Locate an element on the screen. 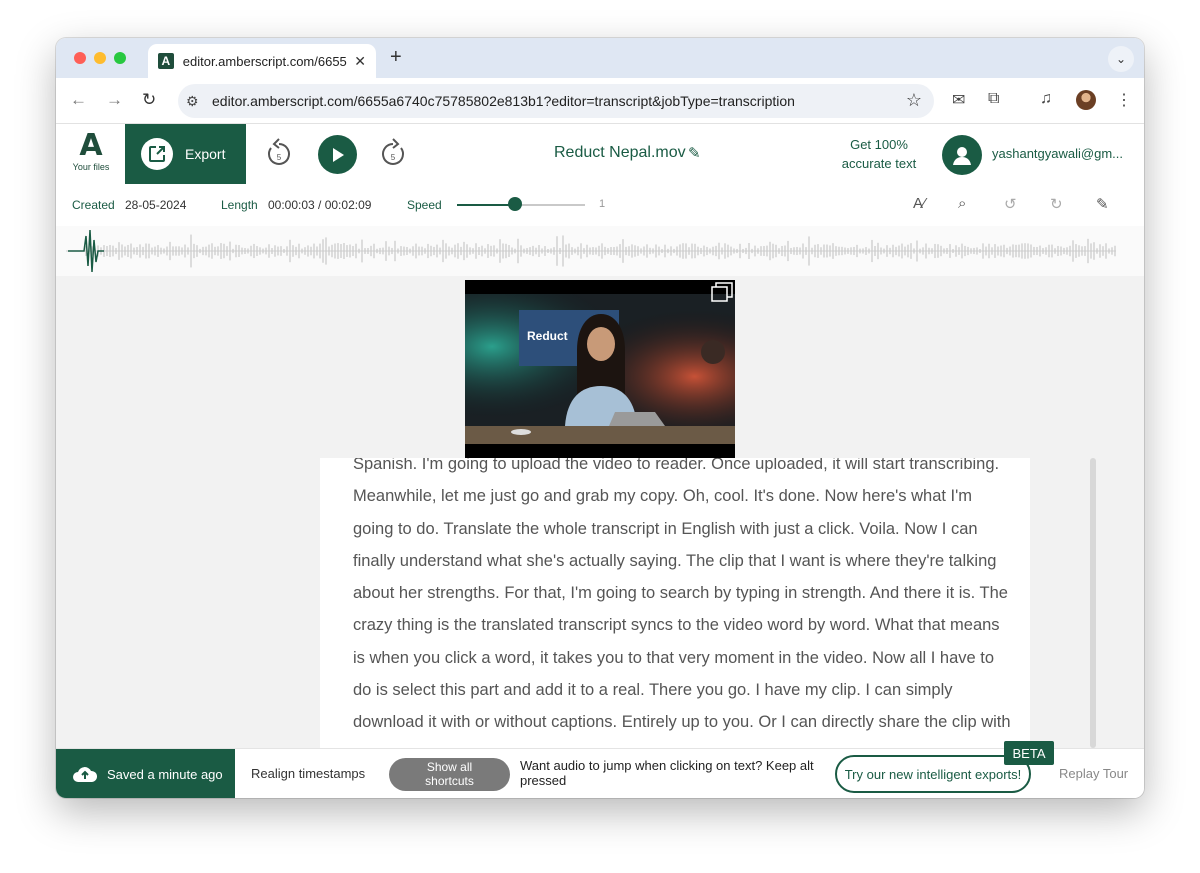  more-menu-icon: ⋮ is located at coordinates (1124, 100).